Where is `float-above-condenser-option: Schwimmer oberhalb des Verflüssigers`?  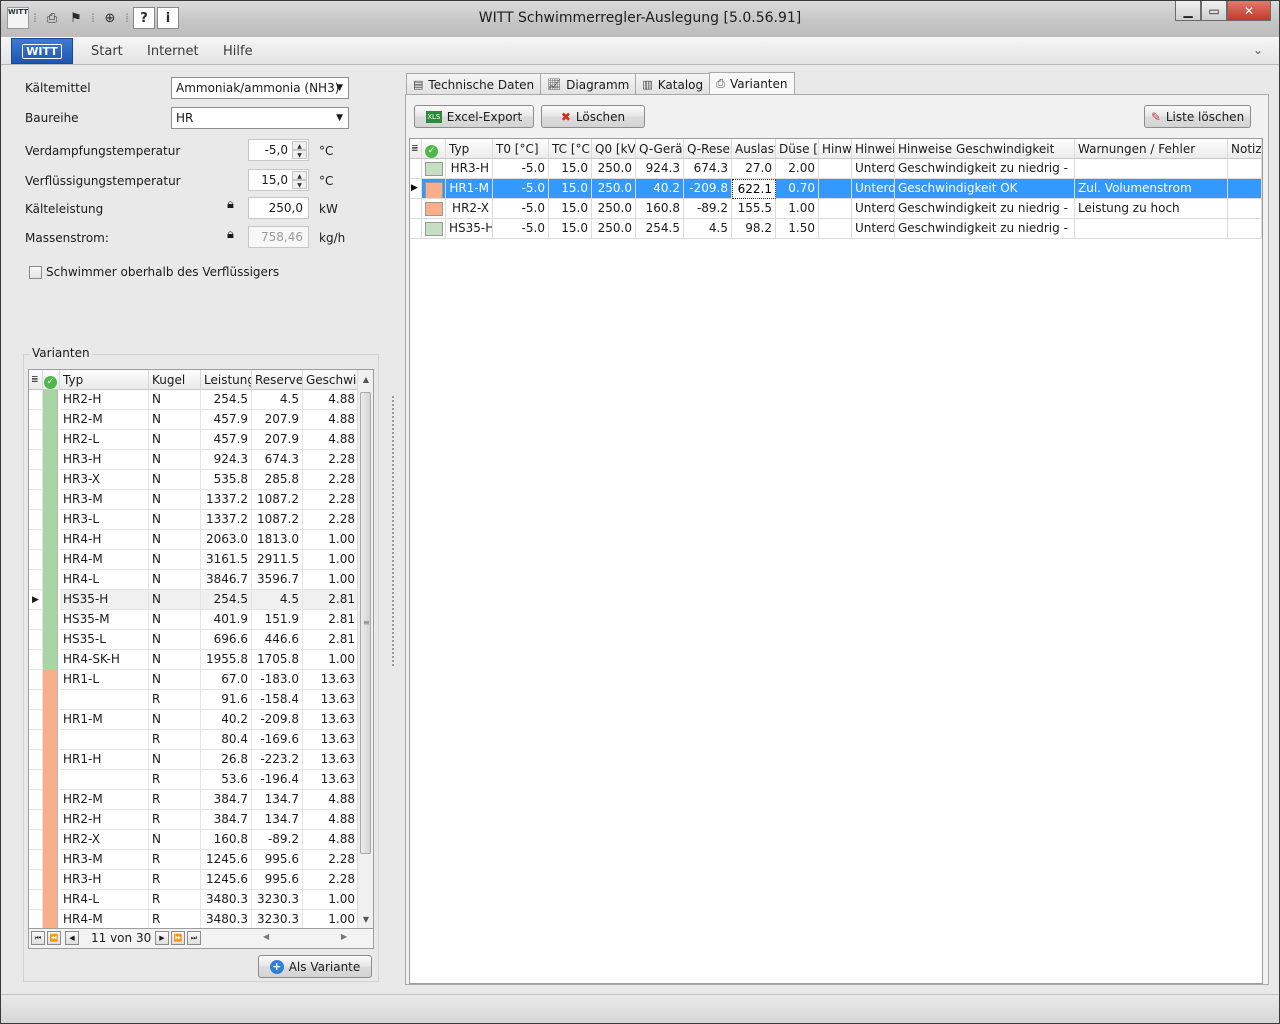 float-above-condenser-option: Schwimmer oberhalb des Verflüssigers is located at coordinates (154, 272).